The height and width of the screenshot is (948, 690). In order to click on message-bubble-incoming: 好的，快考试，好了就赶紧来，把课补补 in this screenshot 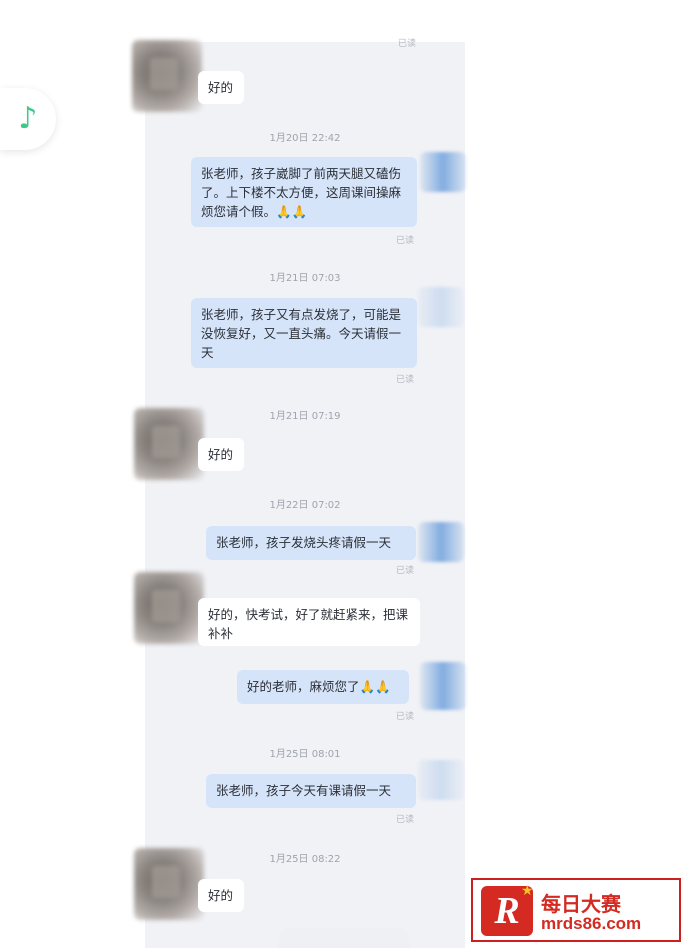, I will do `click(309, 622)`.